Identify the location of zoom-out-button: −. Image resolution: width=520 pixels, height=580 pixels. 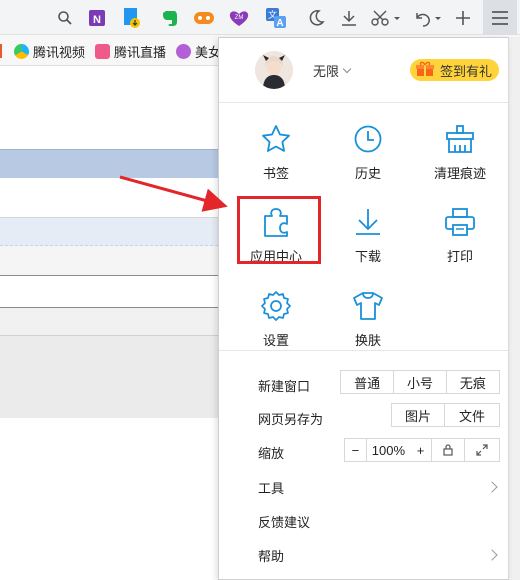
(356, 450).